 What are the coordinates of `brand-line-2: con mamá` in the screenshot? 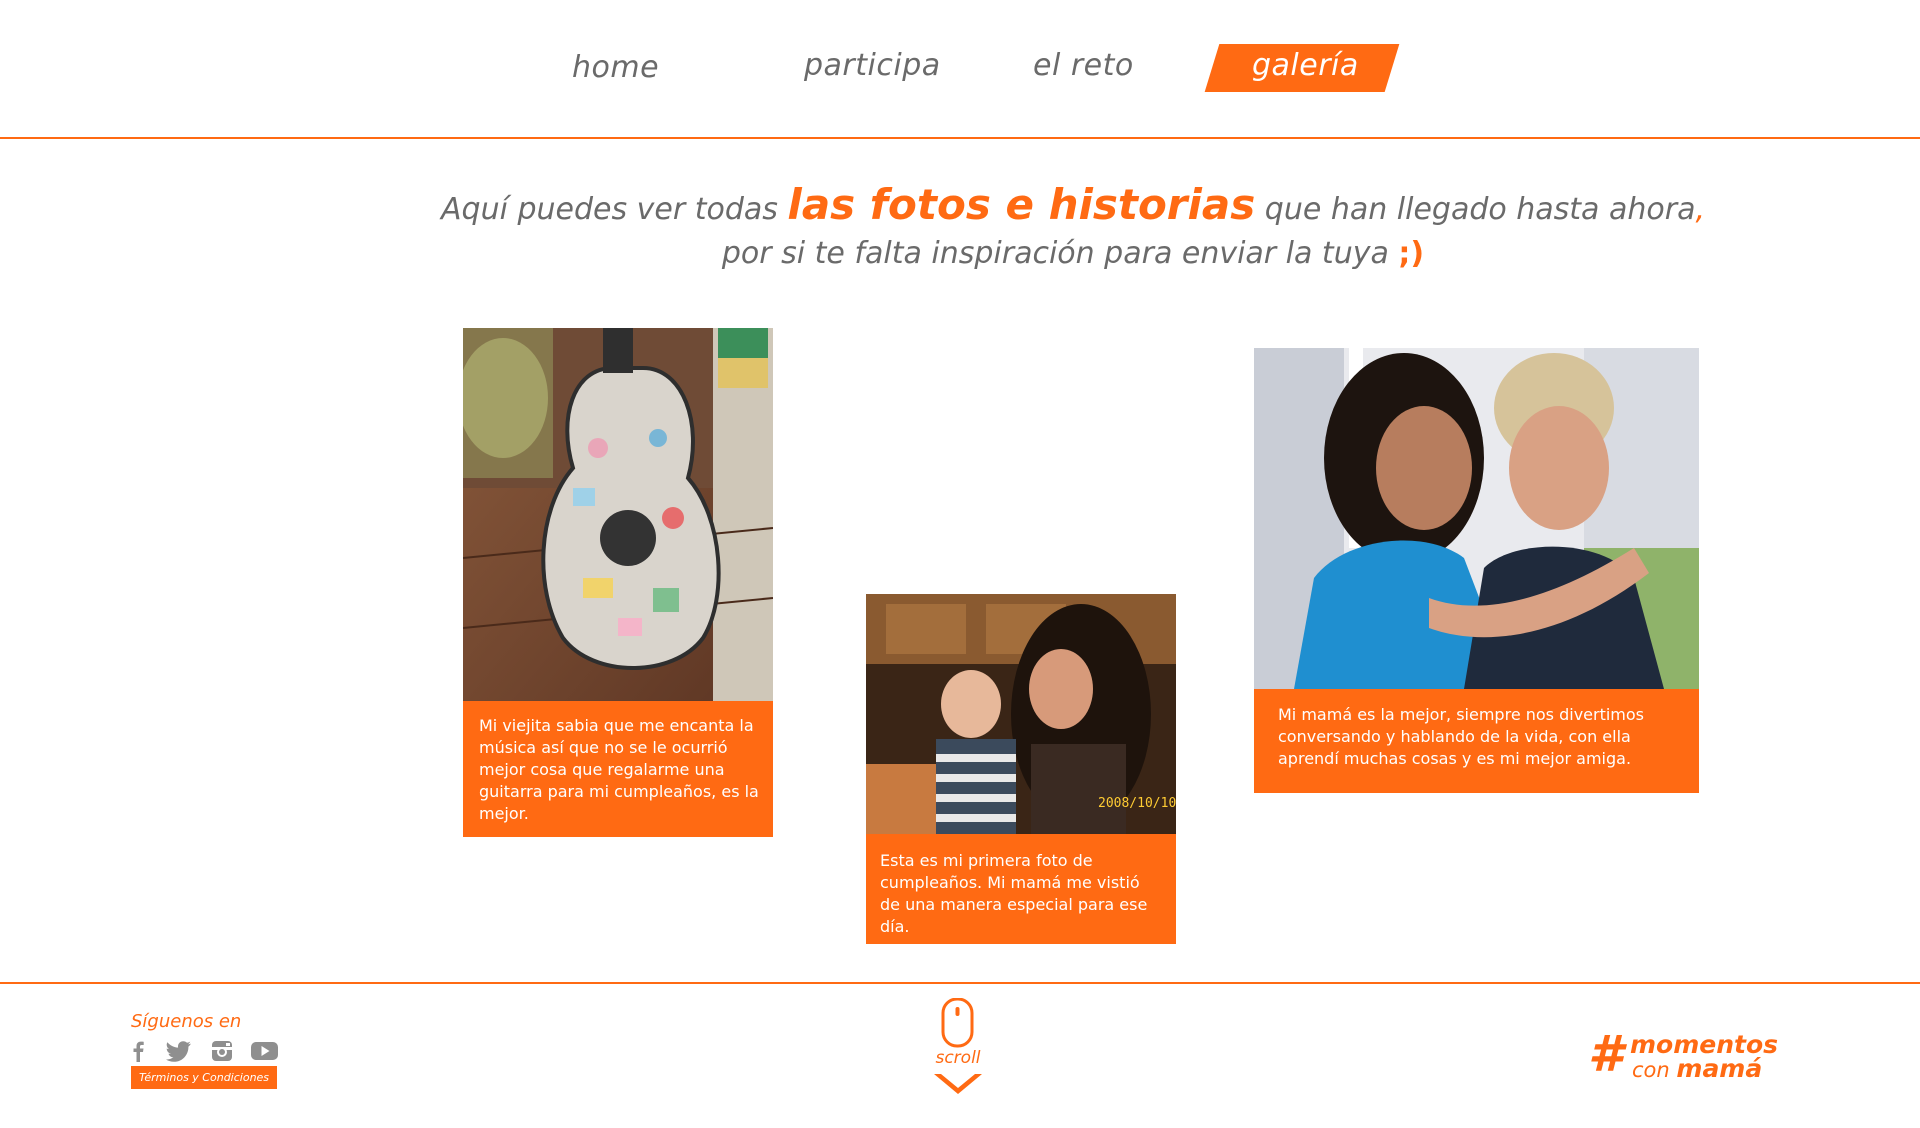 It's located at (1697, 1069).